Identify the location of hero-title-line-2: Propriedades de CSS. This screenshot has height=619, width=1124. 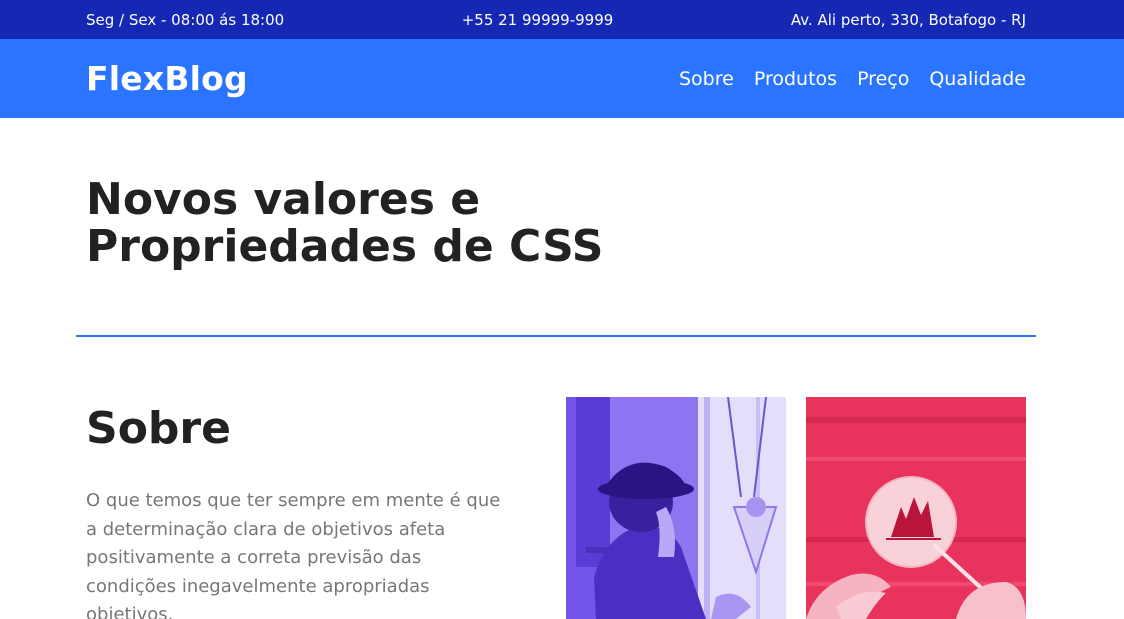
(345, 246).